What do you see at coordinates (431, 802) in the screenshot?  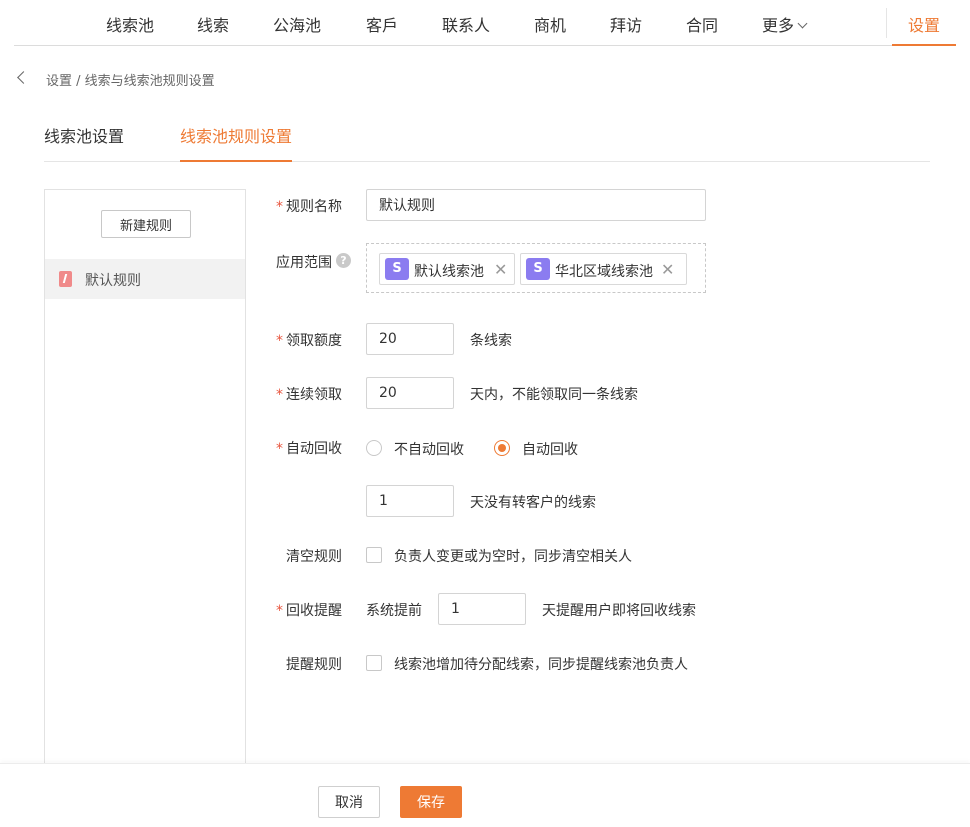 I see `save-button: 保存` at bounding box center [431, 802].